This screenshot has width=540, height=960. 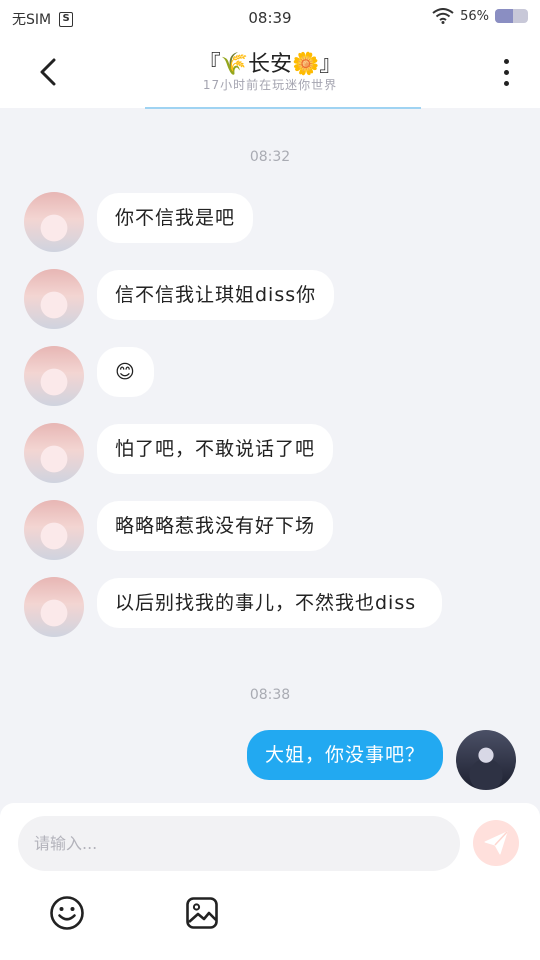 What do you see at coordinates (125, 372) in the screenshot?
I see `message-bubble-emoji: 😊` at bounding box center [125, 372].